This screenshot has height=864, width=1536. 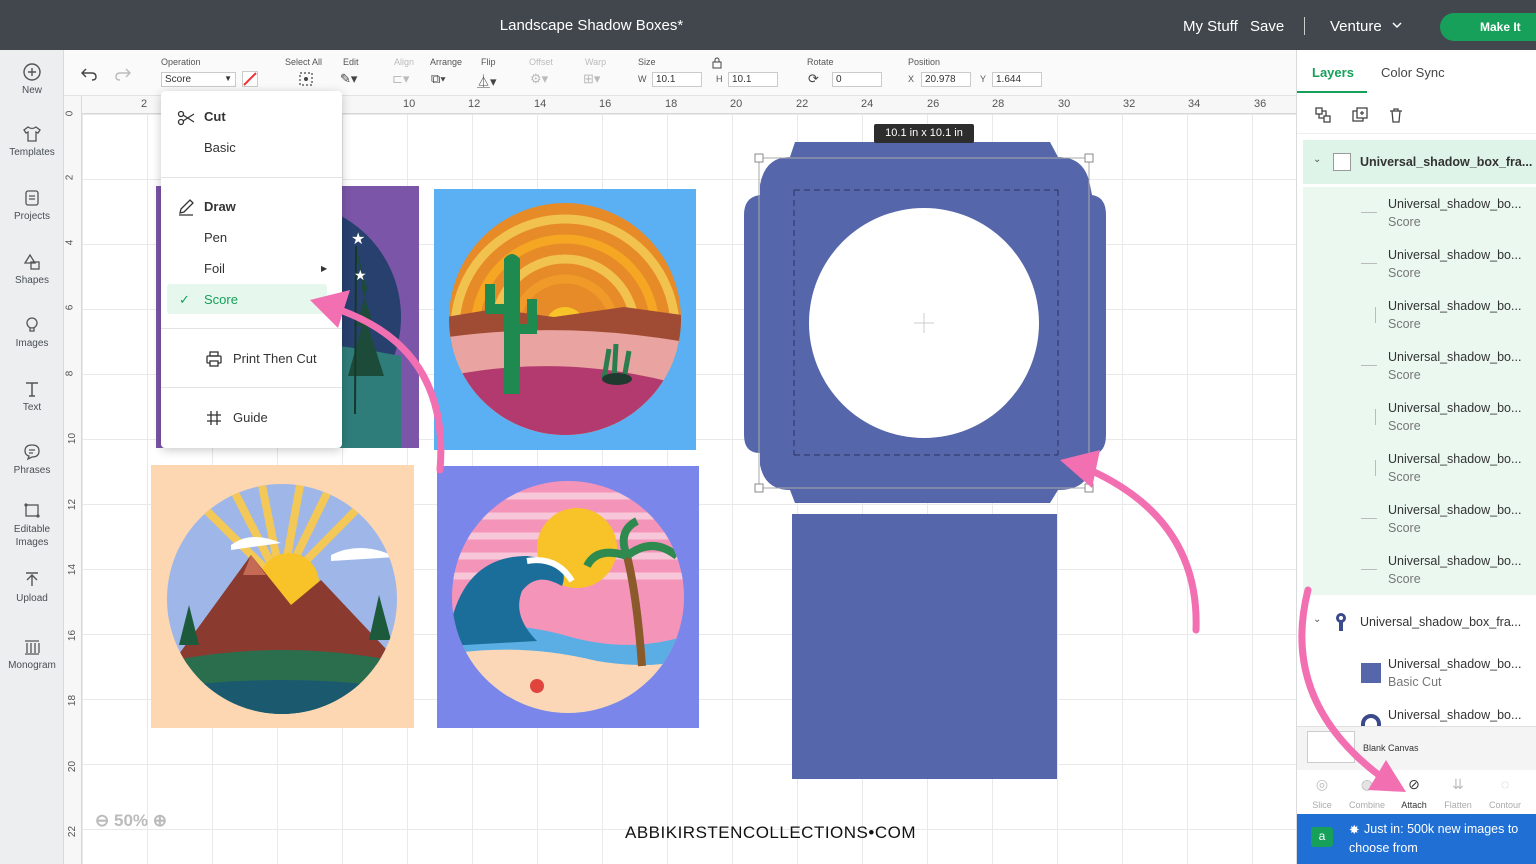 I want to click on nav-shapes: Shapes, so click(x=32, y=269).